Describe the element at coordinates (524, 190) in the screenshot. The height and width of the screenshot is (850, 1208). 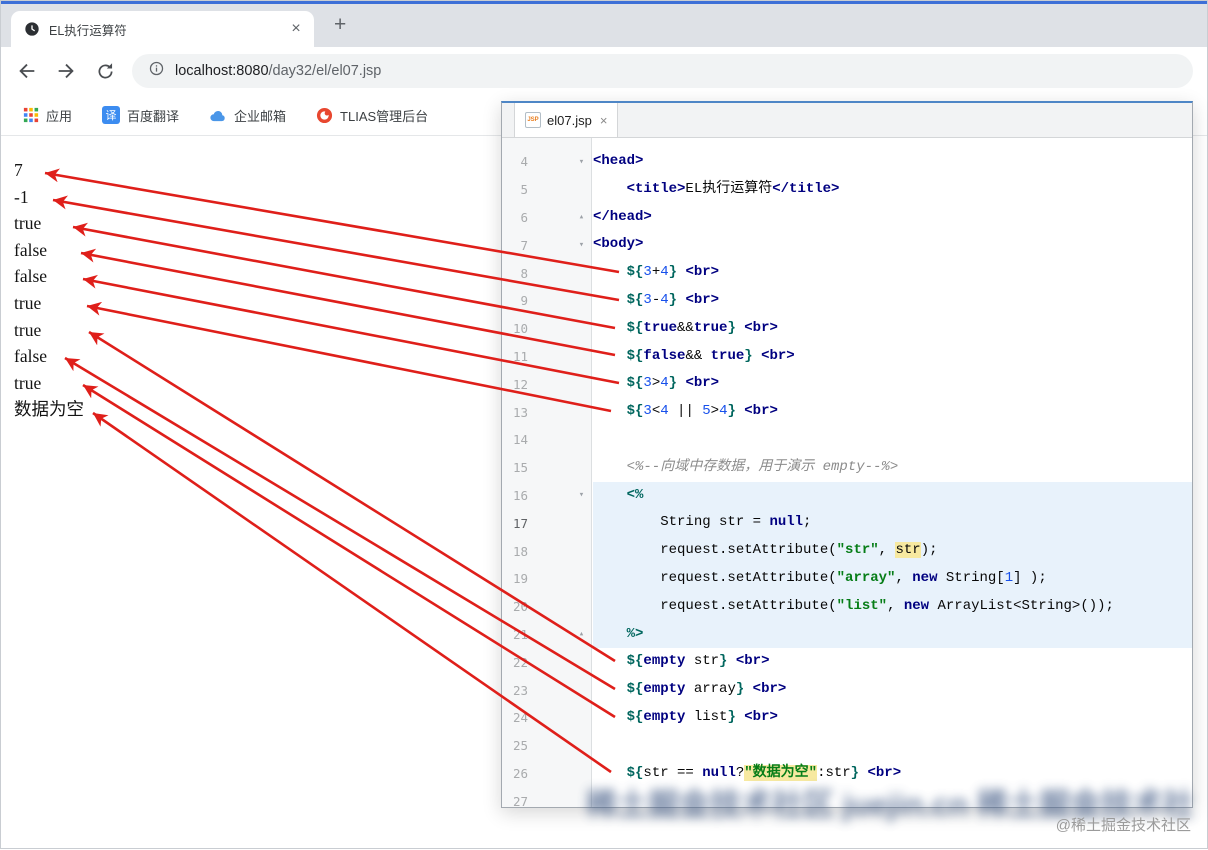
I see `line-number: 5` at that location.